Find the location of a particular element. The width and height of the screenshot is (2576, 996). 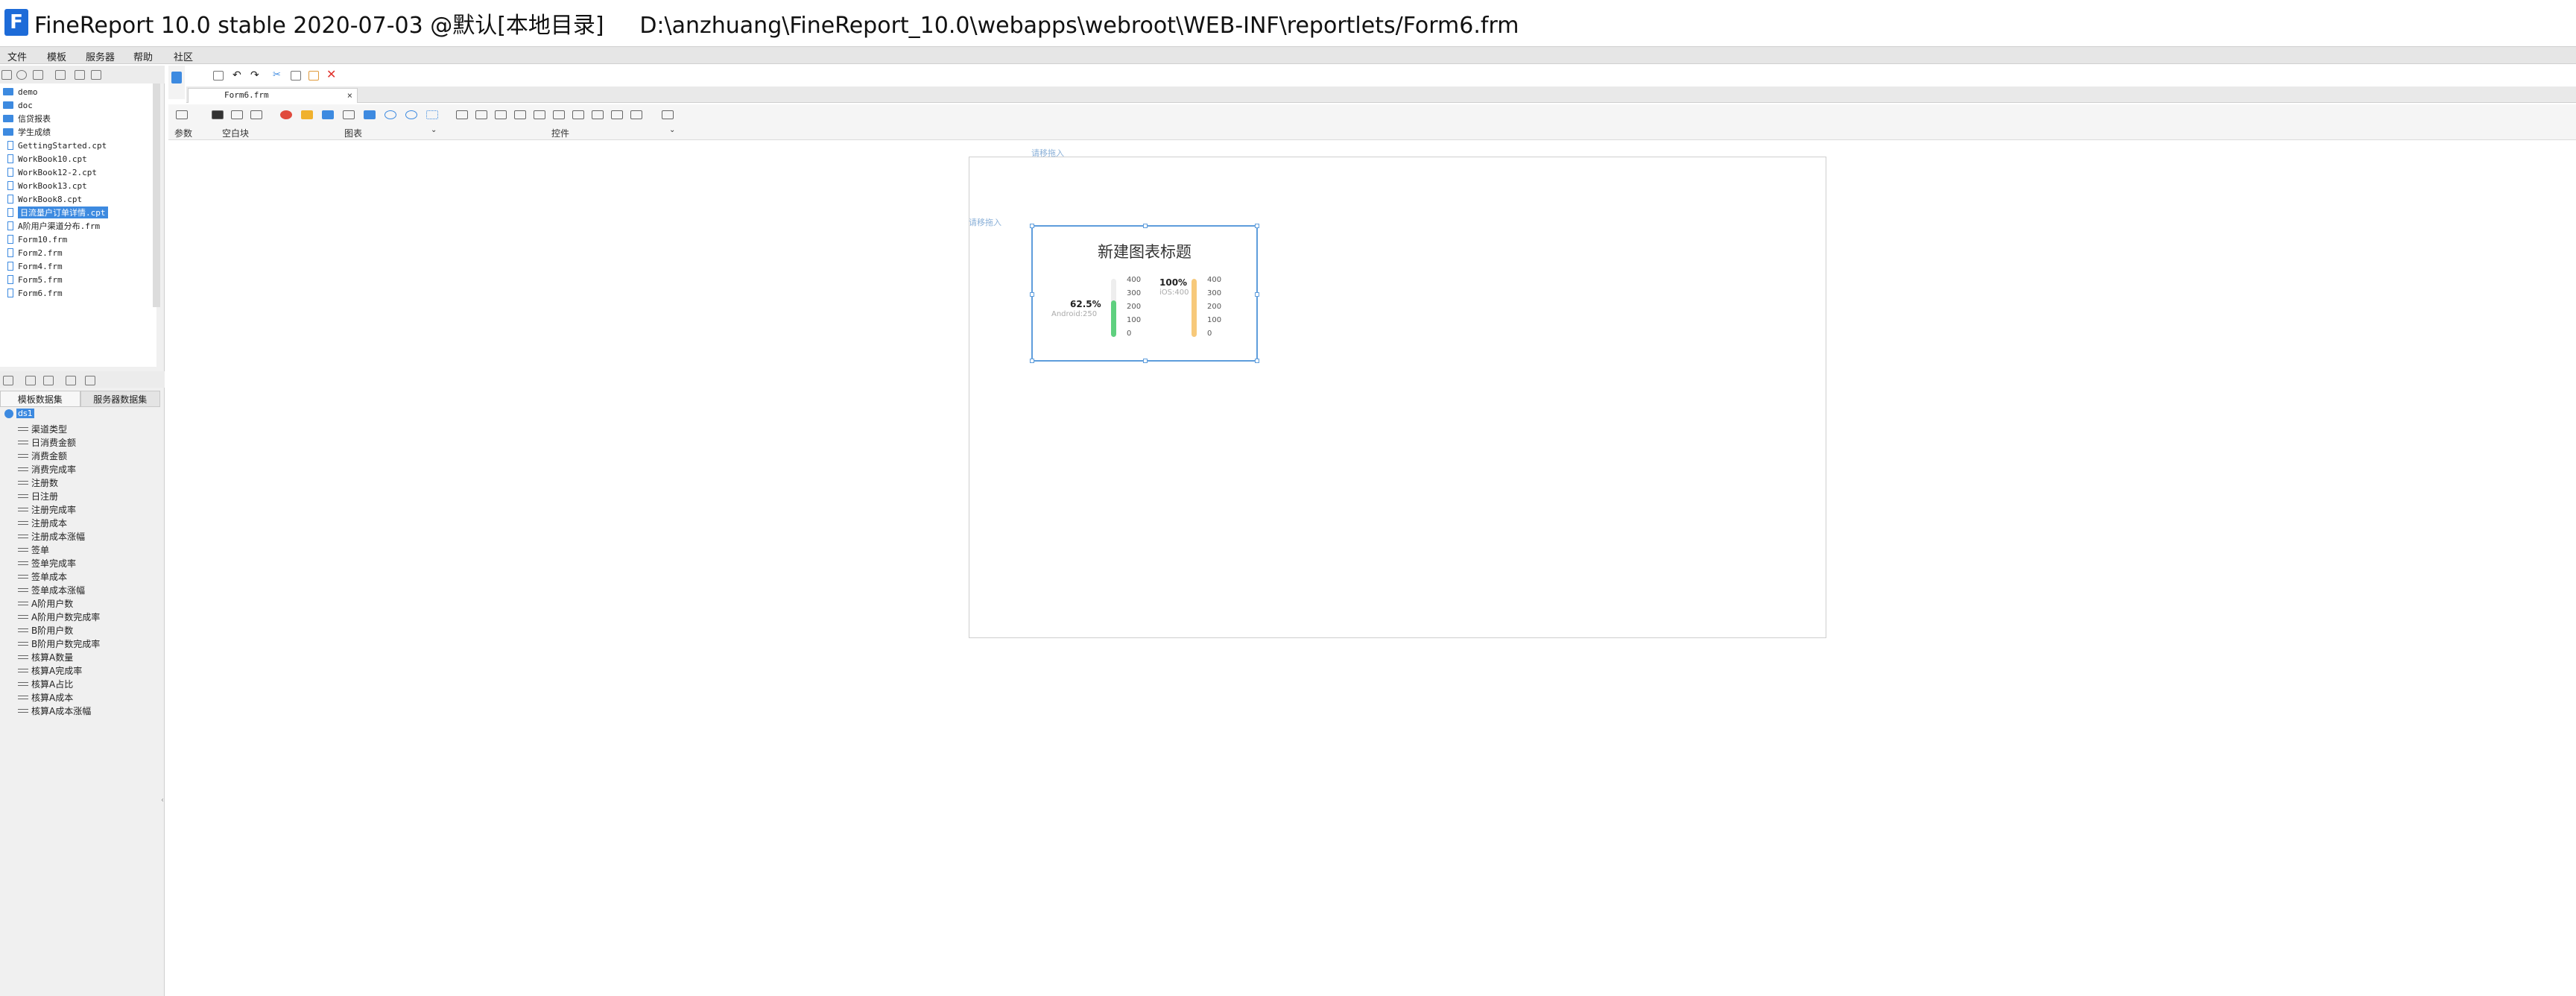

tab-template-dataset: 模板数据集 is located at coordinates (40, 399).